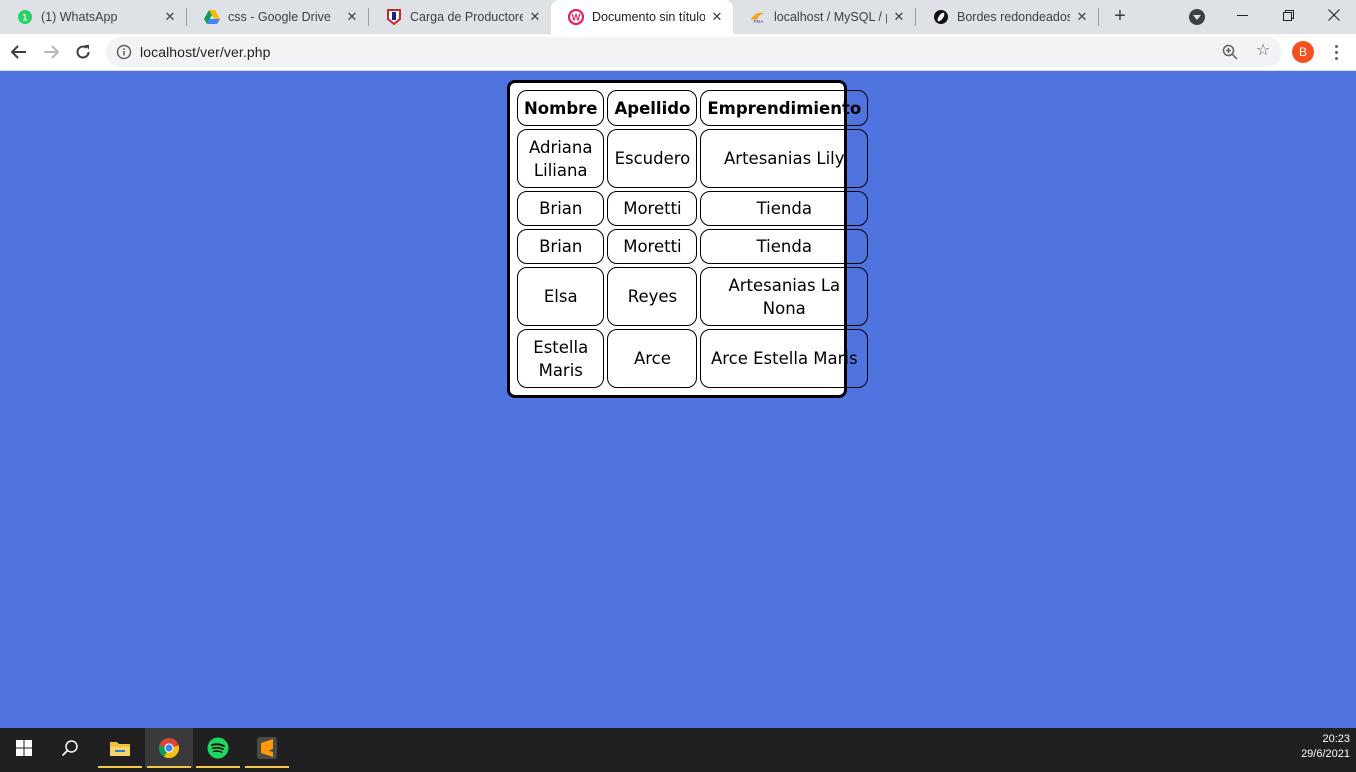 The width and height of the screenshot is (1356, 772). I want to click on wamp-icon: W, so click(576, 17).